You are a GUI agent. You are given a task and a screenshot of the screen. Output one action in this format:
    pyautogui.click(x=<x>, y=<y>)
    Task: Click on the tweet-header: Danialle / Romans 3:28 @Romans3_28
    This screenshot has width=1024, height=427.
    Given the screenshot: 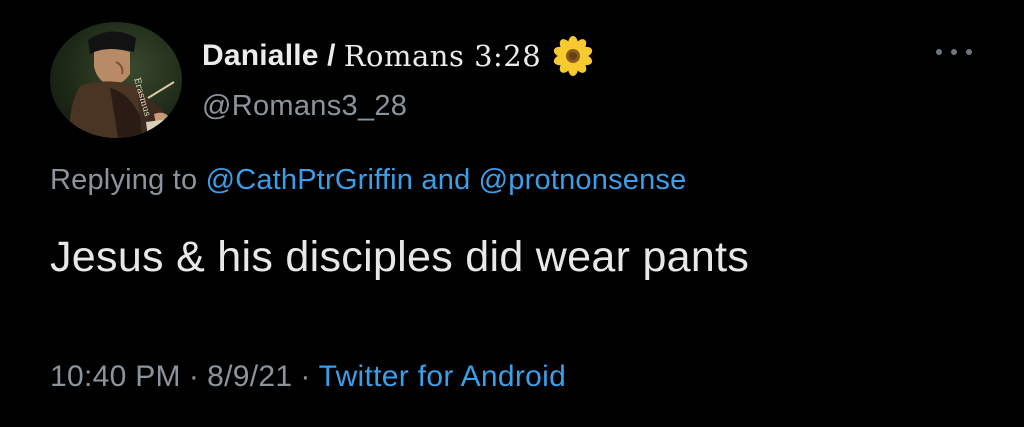 What is the action you would take?
    pyautogui.click(x=397, y=84)
    